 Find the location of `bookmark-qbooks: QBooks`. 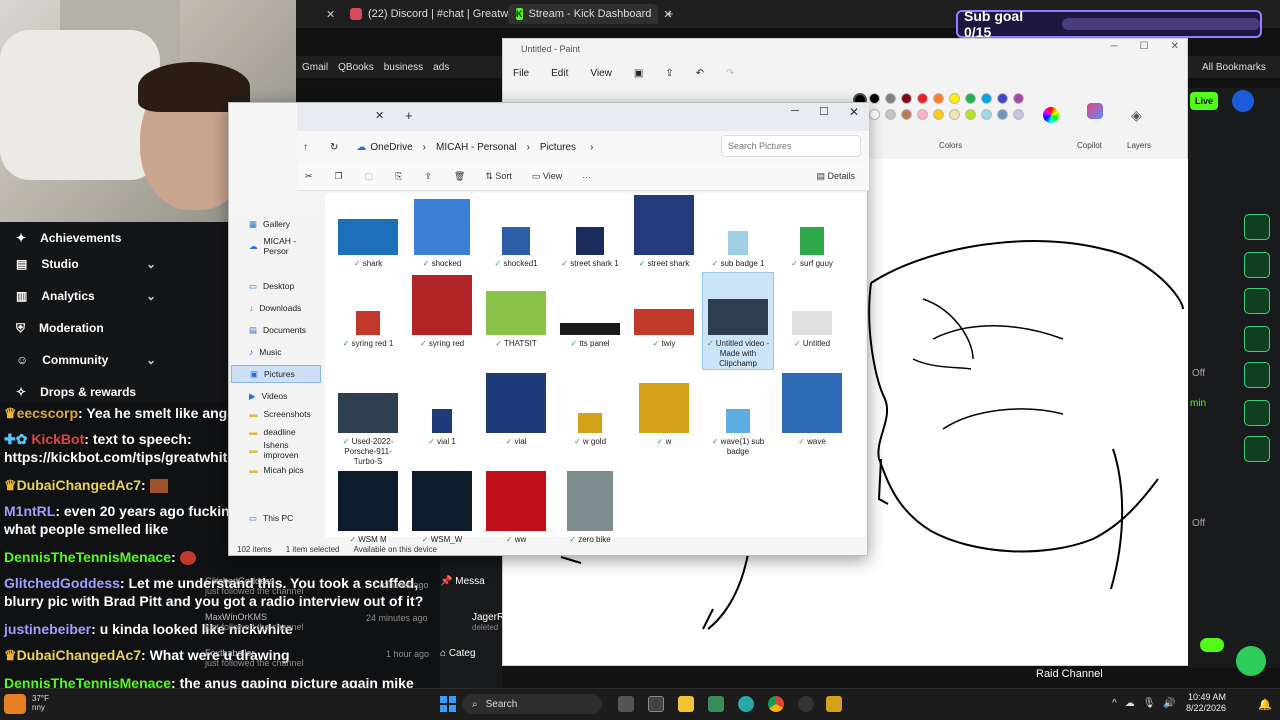

bookmark-qbooks: QBooks is located at coordinates (356, 67).